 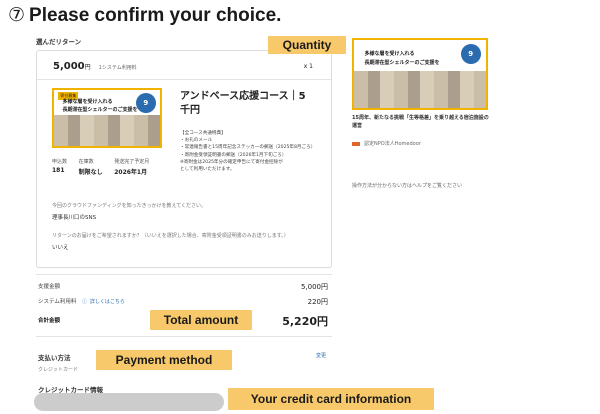 I want to click on stat-value: 制限なし, so click(x=90, y=172).